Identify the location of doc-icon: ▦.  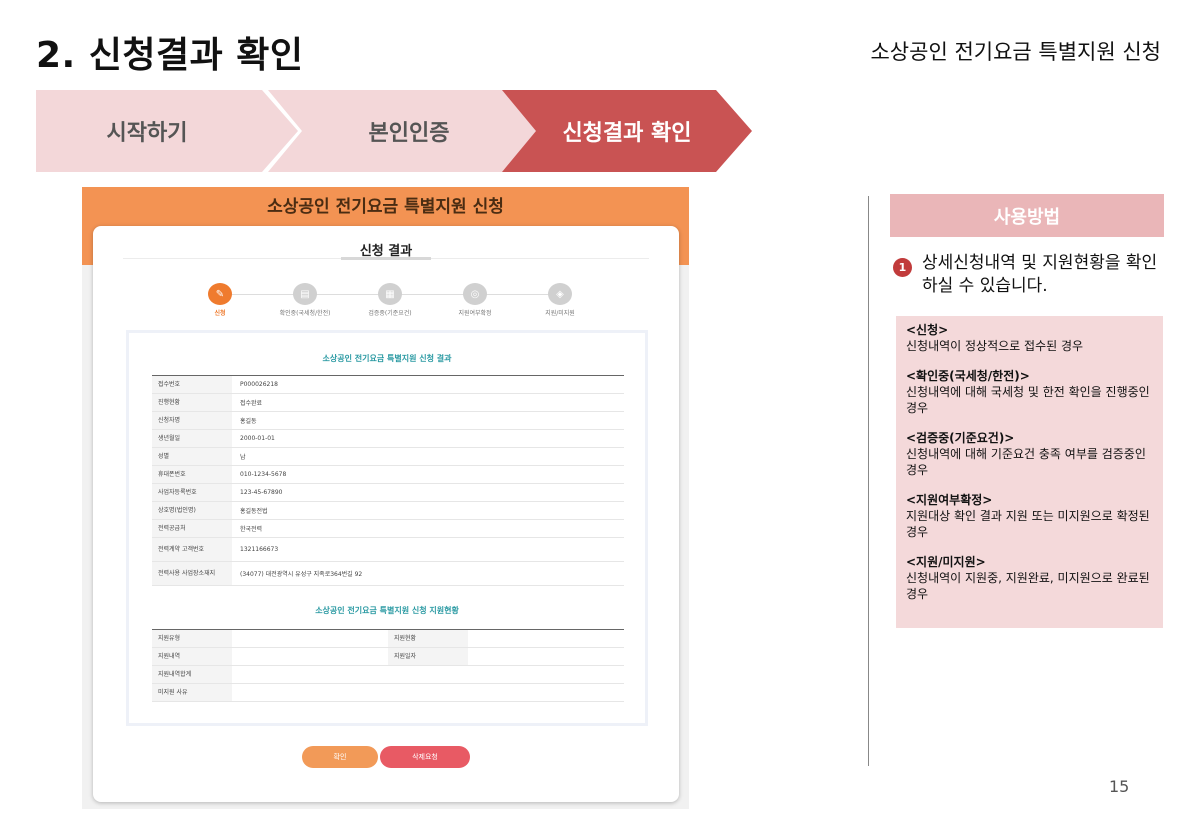
(390, 294).